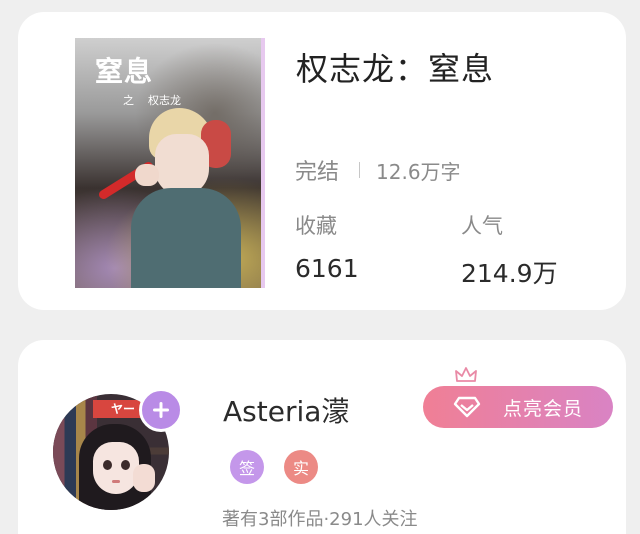  What do you see at coordinates (327, 246) in the screenshot?
I see `favorites-stat: 收藏 6161` at bounding box center [327, 246].